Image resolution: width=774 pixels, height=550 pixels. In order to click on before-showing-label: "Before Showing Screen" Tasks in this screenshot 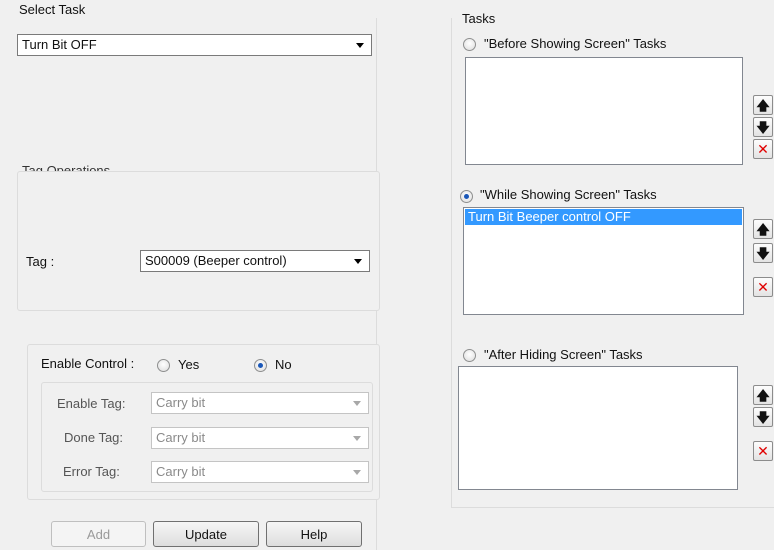, I will do `click(575, 43)`.